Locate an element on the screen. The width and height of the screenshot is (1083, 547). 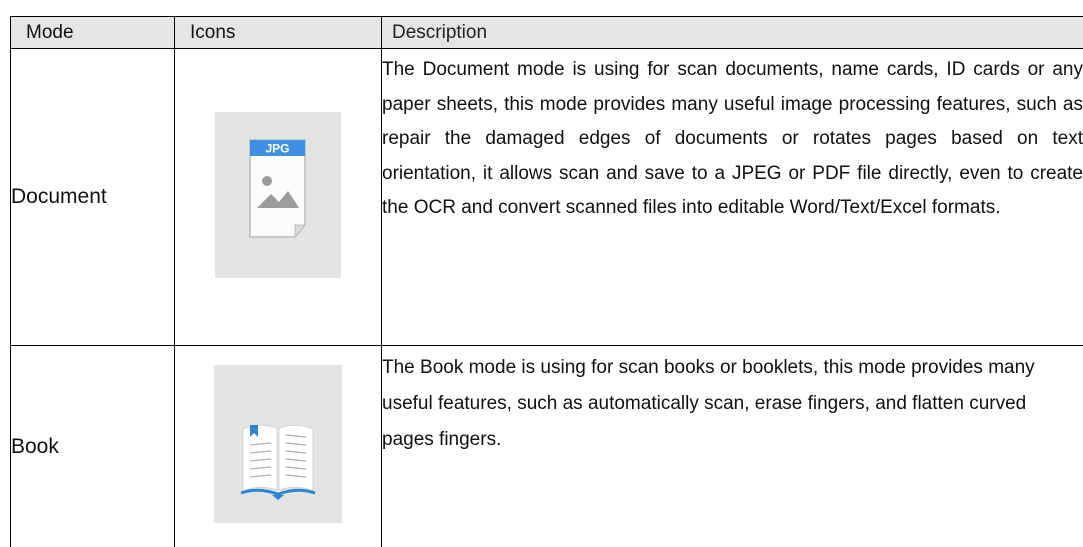
table-header-row: Mode Icons Description is located at coordinates (546, 32).